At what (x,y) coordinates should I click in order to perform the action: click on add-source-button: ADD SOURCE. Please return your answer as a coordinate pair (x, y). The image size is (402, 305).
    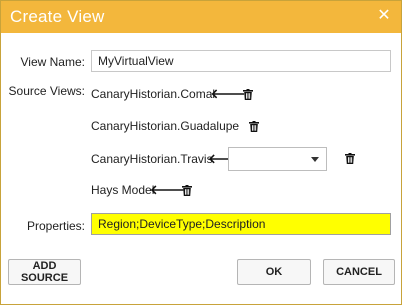
    Looking at the image, I should click on (44, 272).